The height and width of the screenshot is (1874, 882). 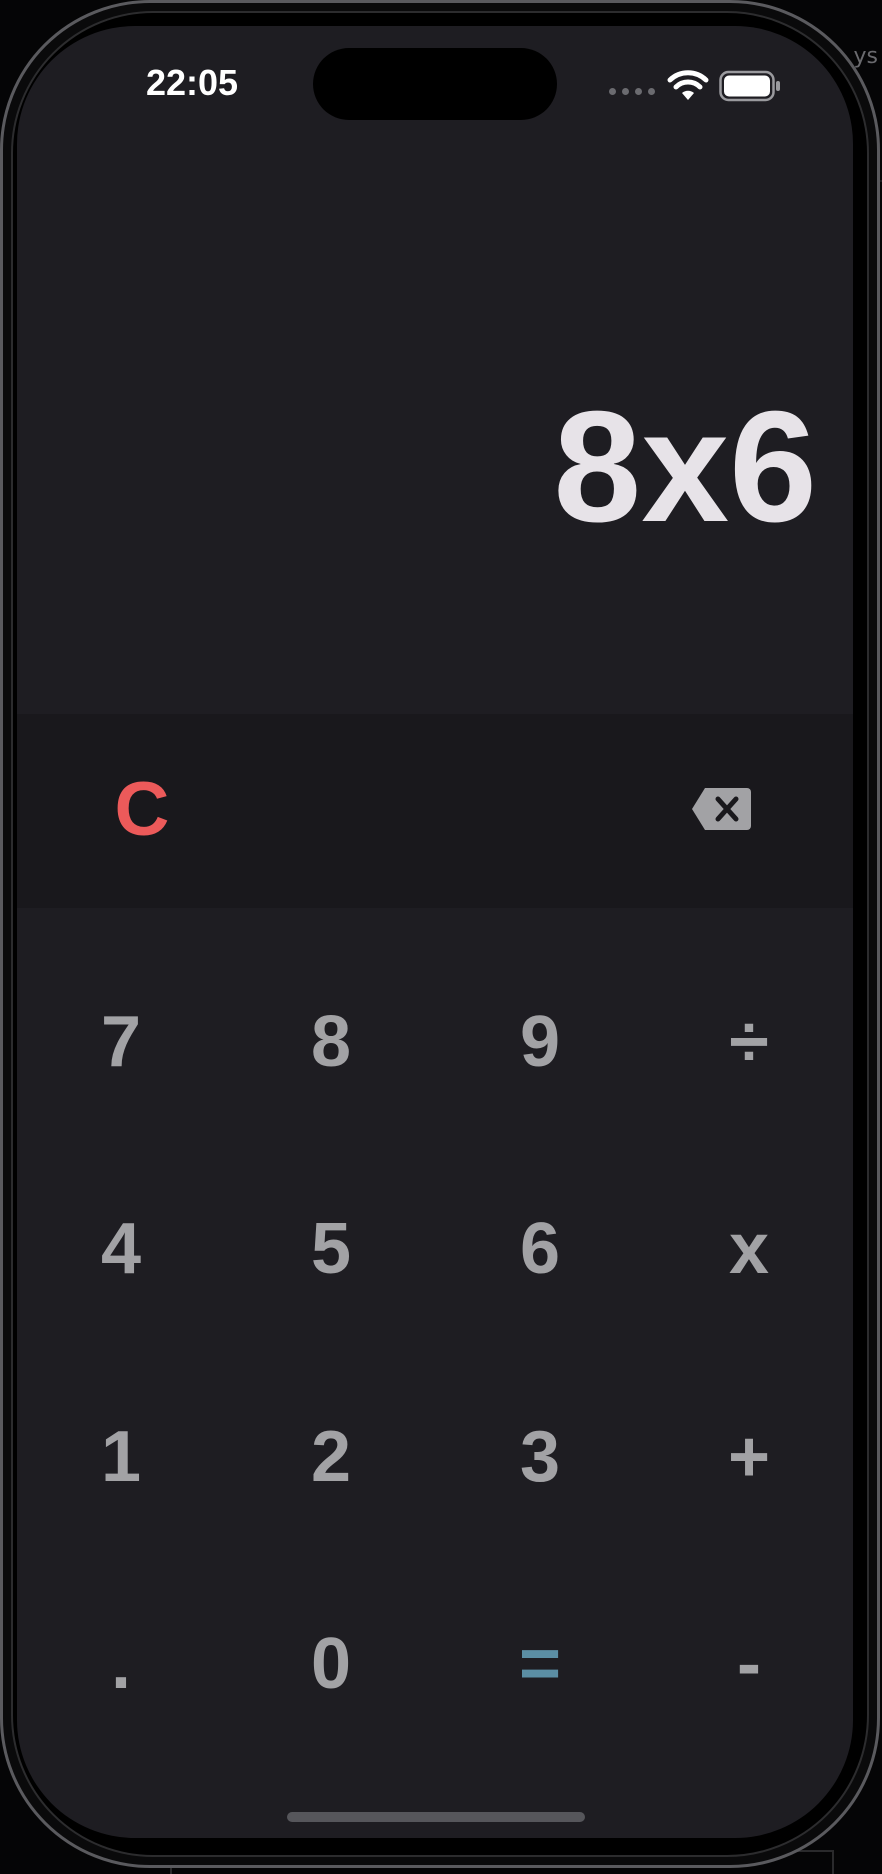 I want to click on backspace-icon, so click(x=721, y=809).